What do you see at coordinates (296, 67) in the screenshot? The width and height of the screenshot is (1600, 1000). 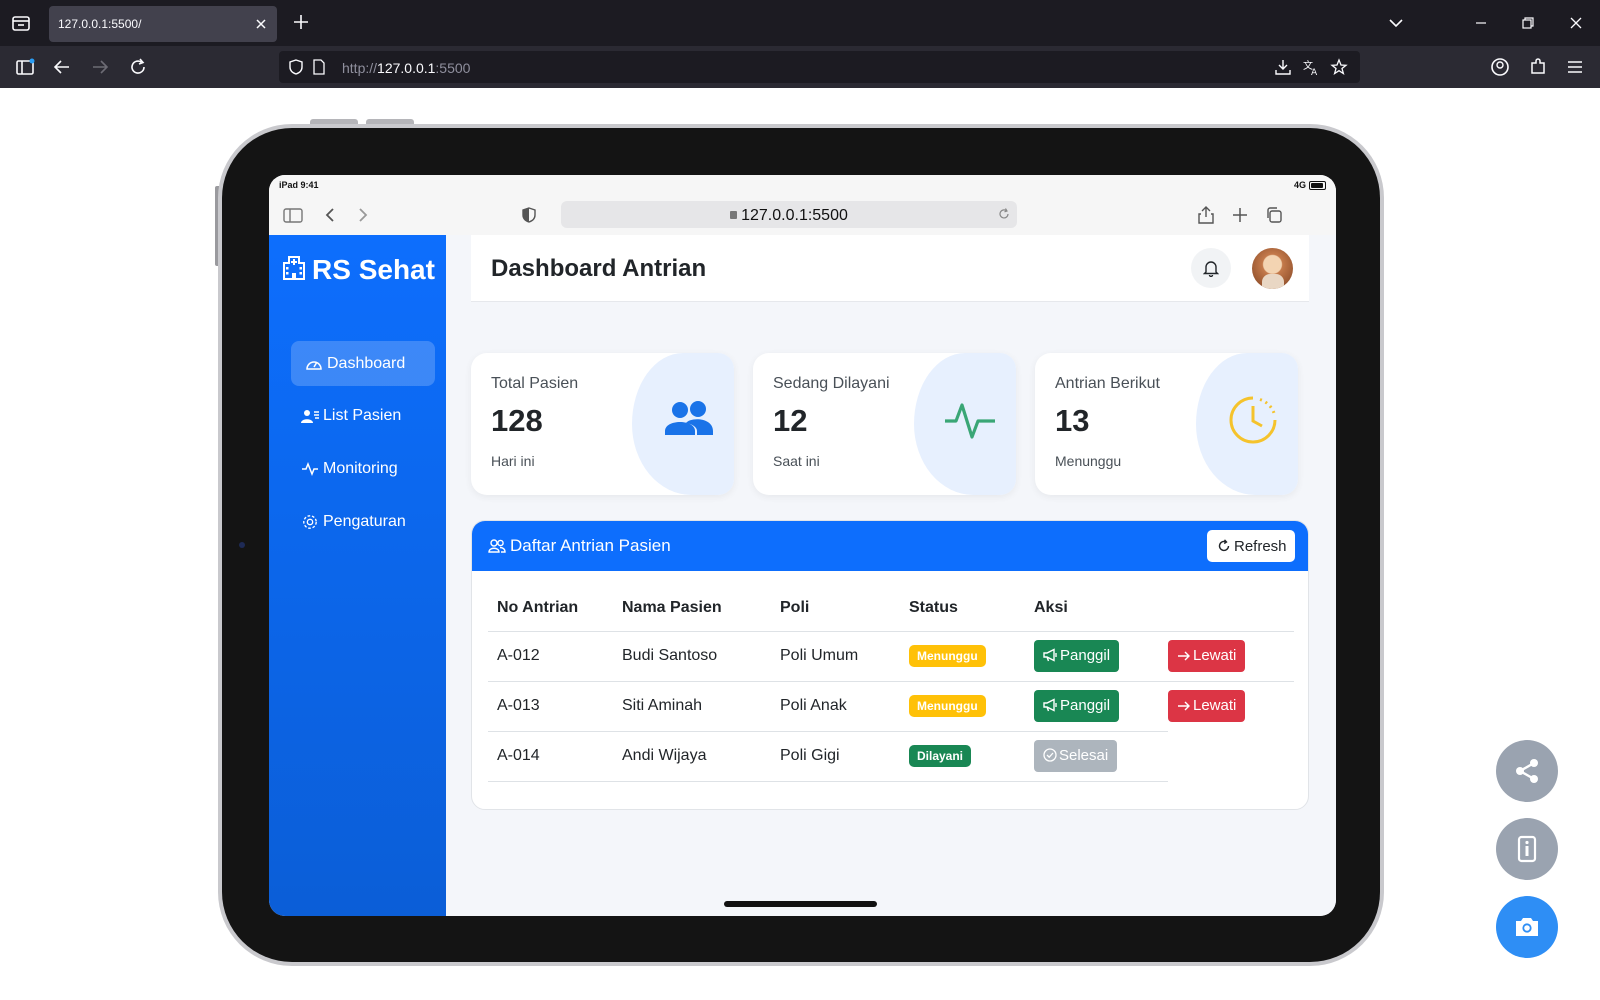 I see `shield-icon` at bounding box center [296, 67].